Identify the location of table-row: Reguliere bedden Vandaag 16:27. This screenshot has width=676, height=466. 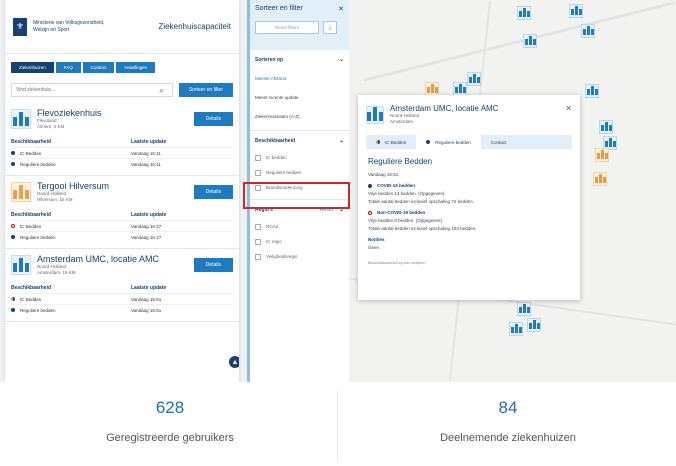
(122, 236).